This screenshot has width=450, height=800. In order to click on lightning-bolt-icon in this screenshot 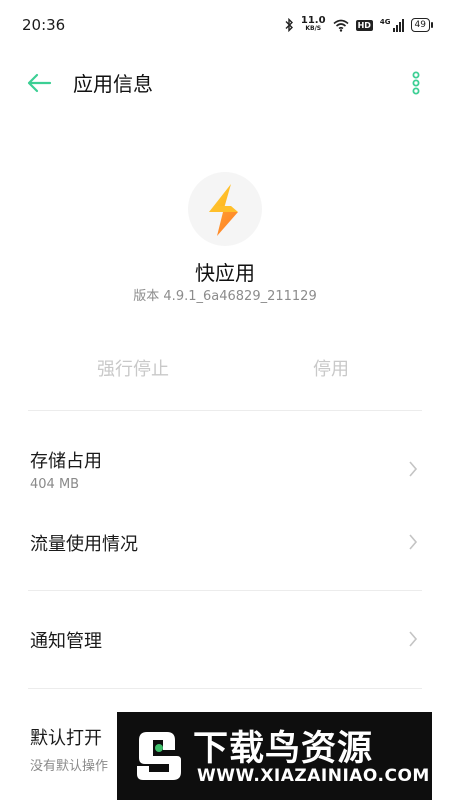, I will do `click(223, 210)`.